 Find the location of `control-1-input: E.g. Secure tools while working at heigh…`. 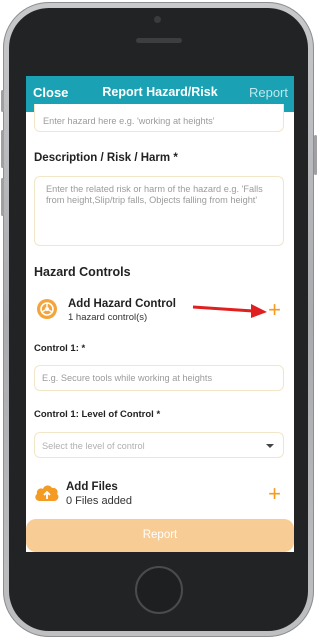

control-1-input: E.g. Secure tools while working at heigh… is located at coordinates (159, 378).